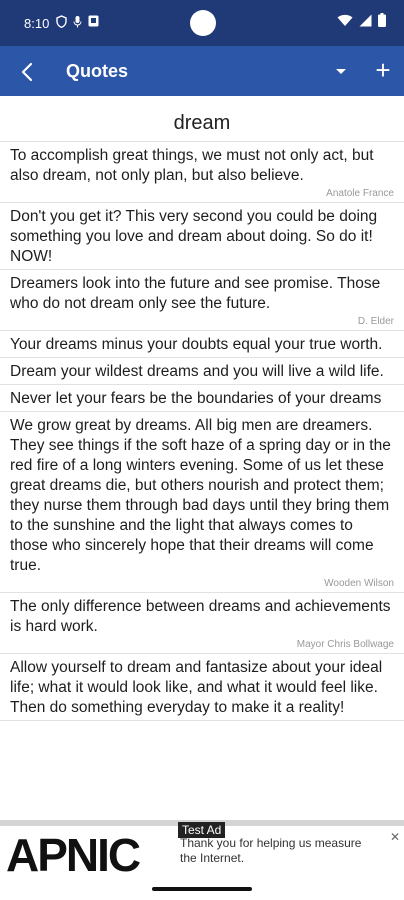  What do you see at coordinates (73, 855) in the screenshot?
I see `ad-logo: APNIC` at bounding box center [73, 855].